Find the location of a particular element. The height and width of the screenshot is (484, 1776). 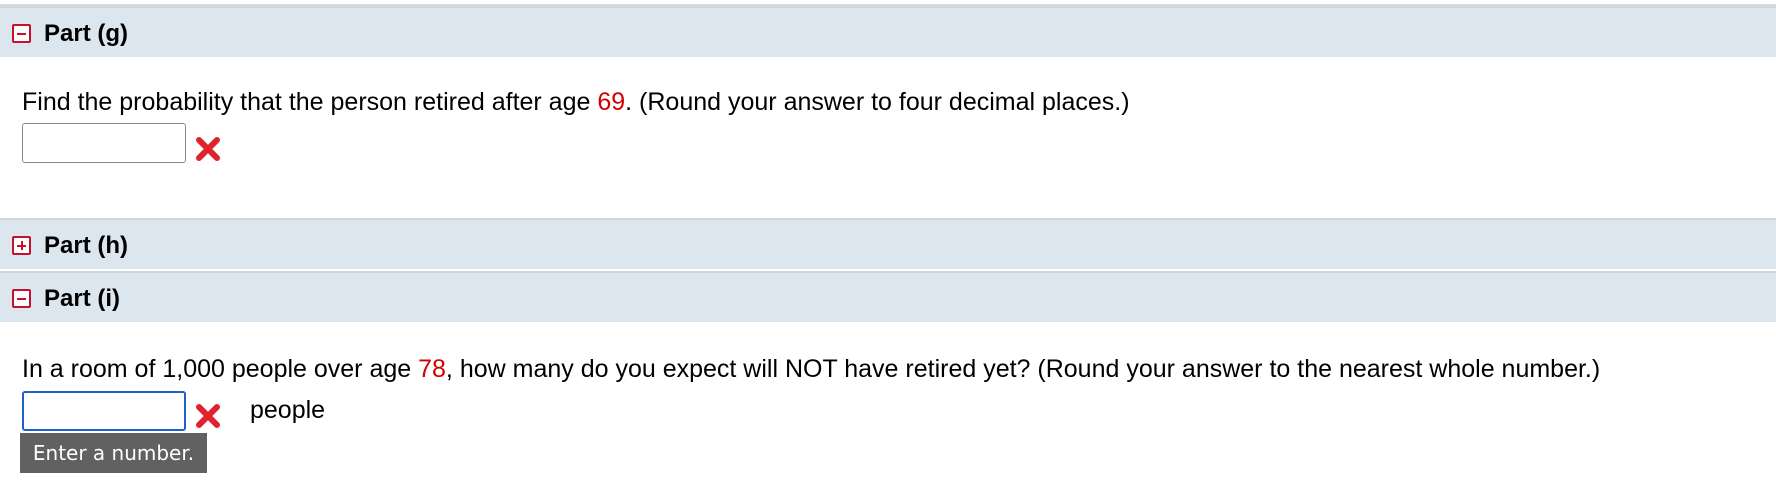

part-i-answer-input is located at coordinates (104, 411).